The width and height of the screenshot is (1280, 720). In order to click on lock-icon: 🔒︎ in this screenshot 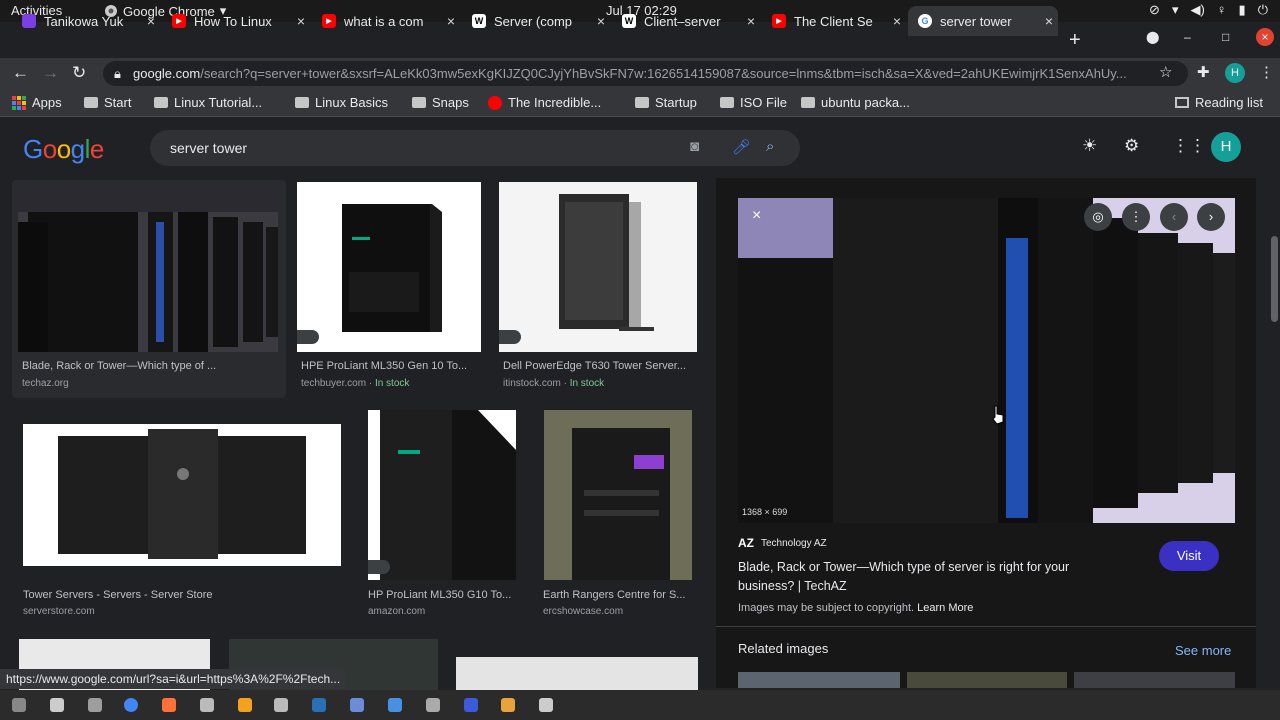, I will do `click(117, 74)`.